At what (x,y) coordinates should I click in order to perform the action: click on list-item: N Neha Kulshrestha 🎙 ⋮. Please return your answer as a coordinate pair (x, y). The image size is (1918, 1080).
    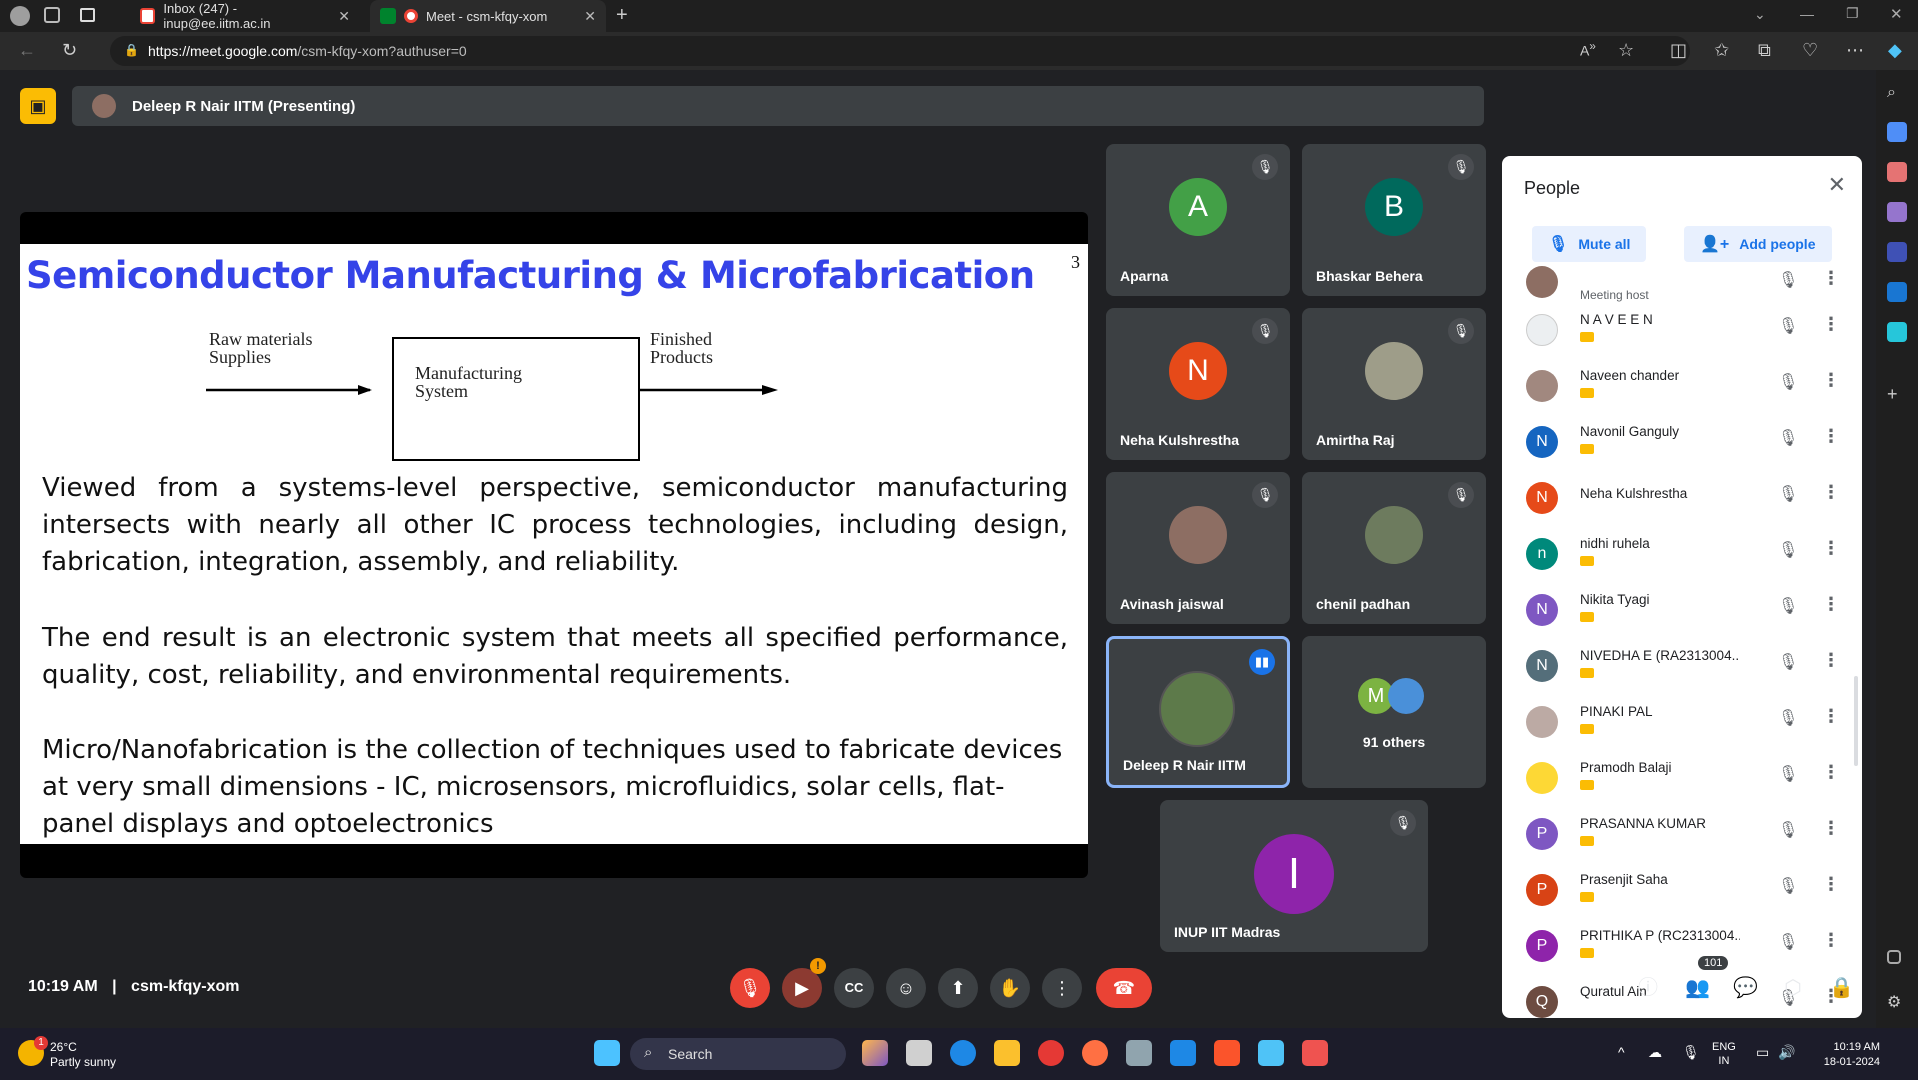
    Looking at the image, I should click on (1681, 502).